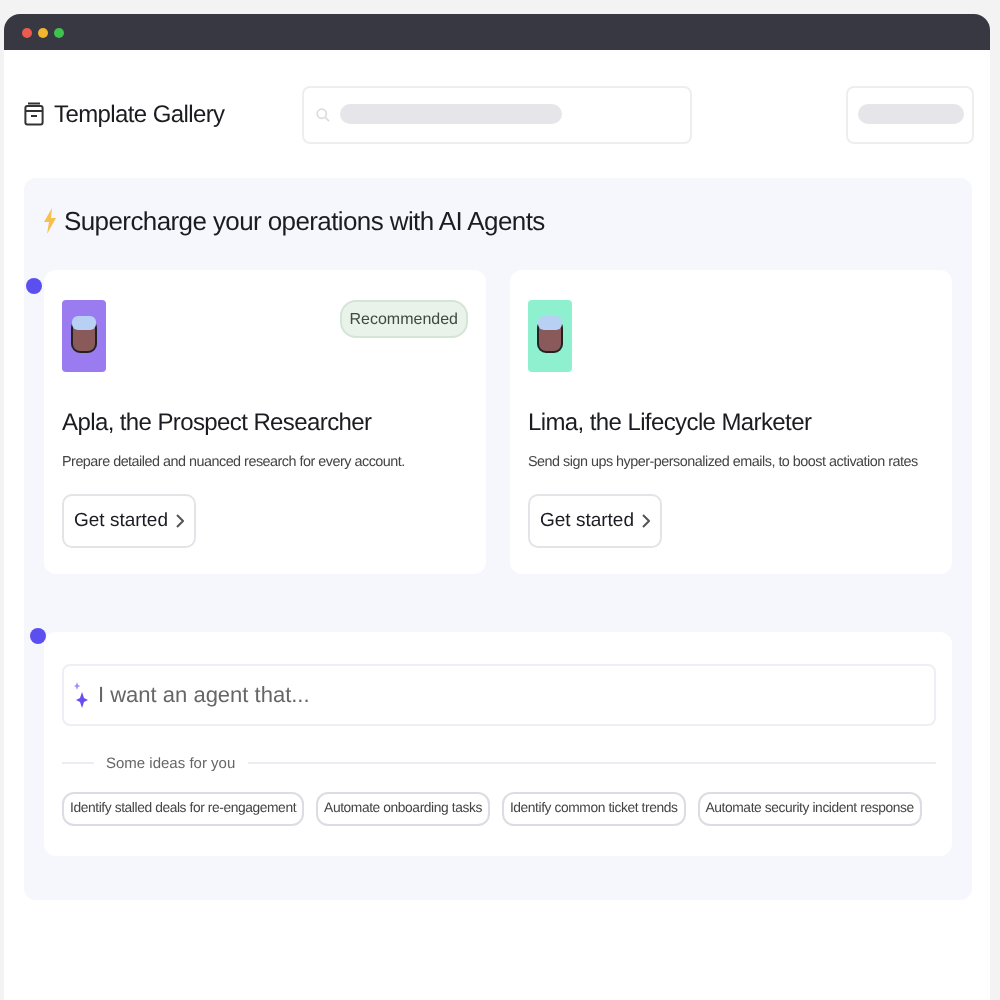 The width and height of the screenshot is (1000, 1000). I want to click on search-icon, so click(323, 114).